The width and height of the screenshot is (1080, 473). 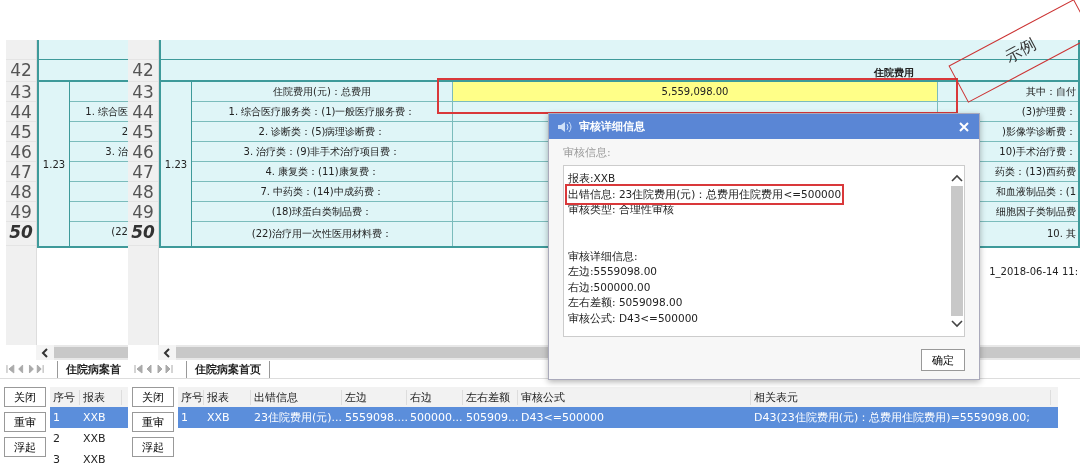 I want to click on row-label: (22)治疗用一次性医用材料费：, so click(x=322, y=234).